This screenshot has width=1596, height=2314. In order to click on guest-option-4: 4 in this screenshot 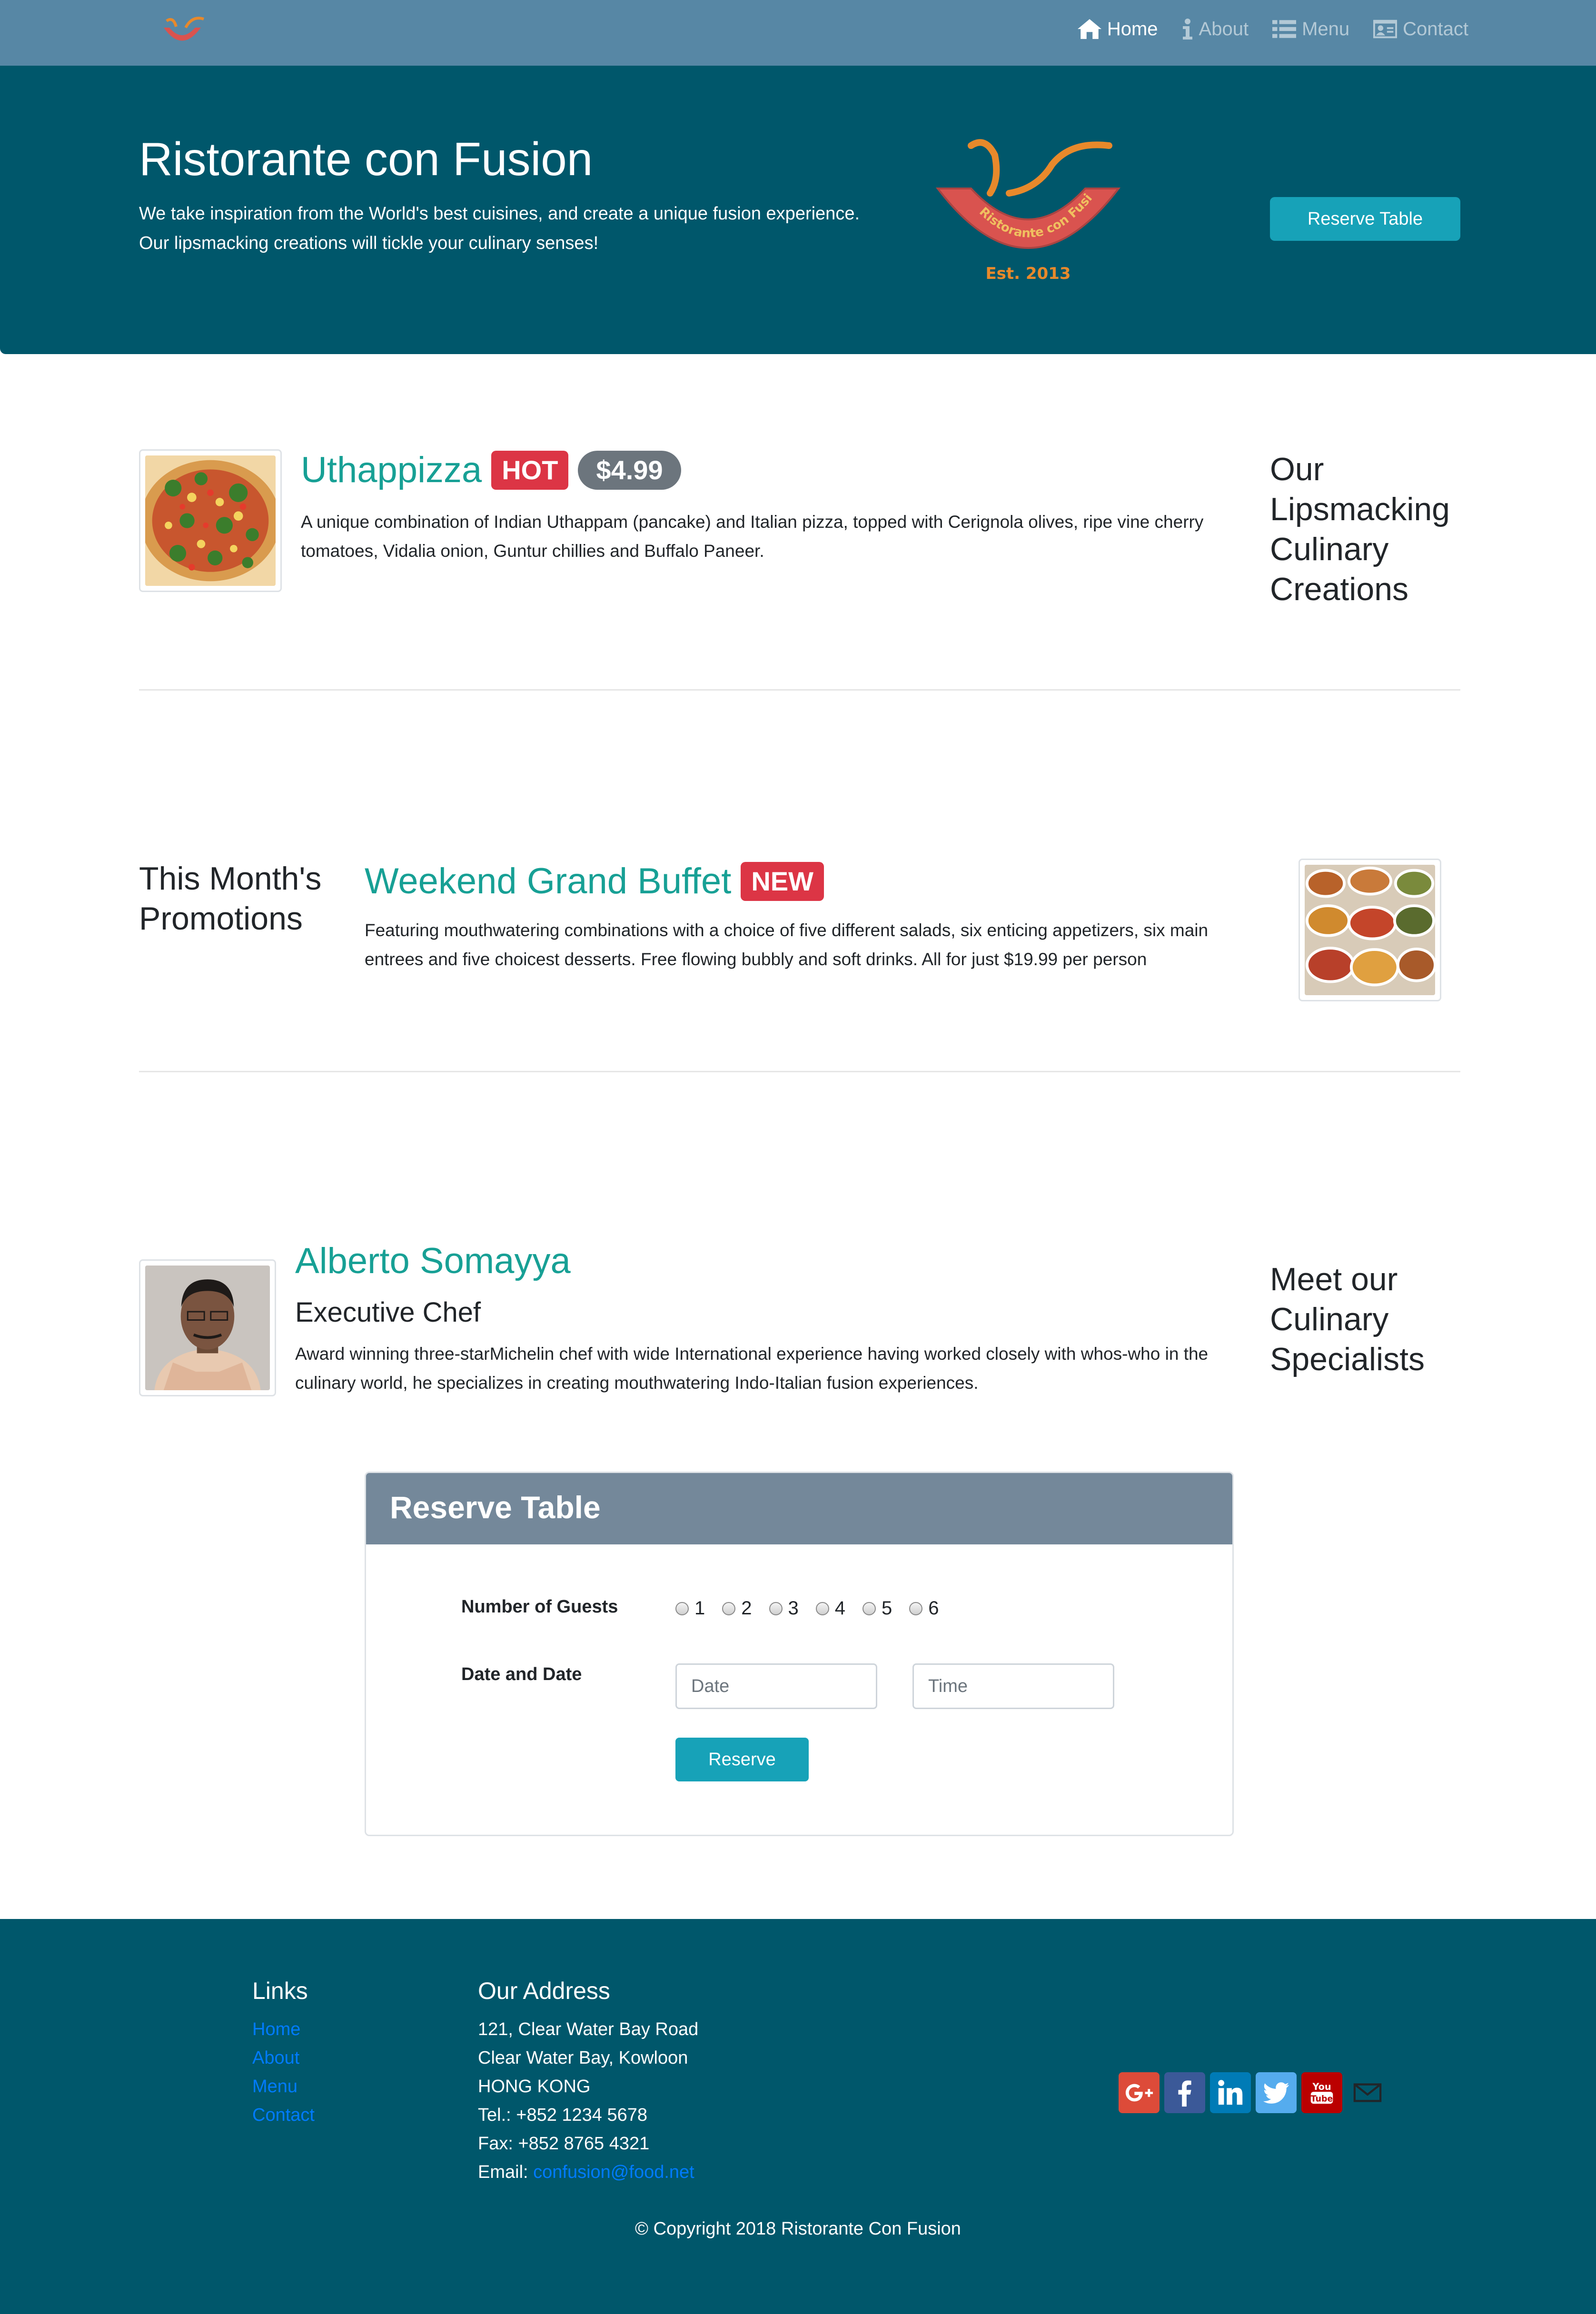, I will do `click(830, 1608)`.